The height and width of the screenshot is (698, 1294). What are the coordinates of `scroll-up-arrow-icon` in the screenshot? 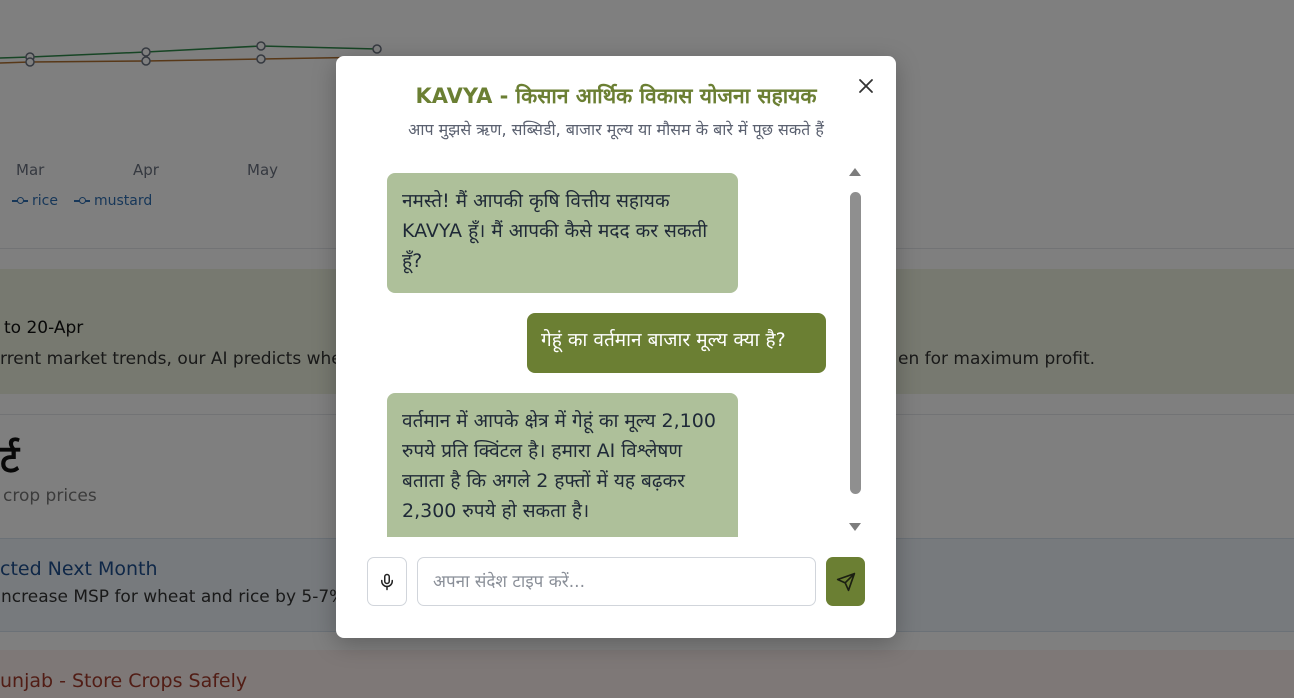 It's located at (855, 172).